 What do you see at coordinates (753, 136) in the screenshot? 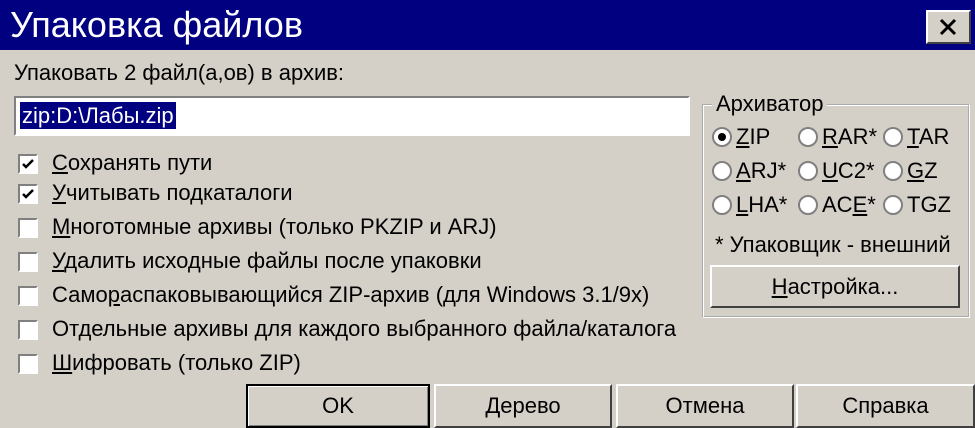
I see `archiver-radio-label: ZIP` at bounding box center [753, 136].